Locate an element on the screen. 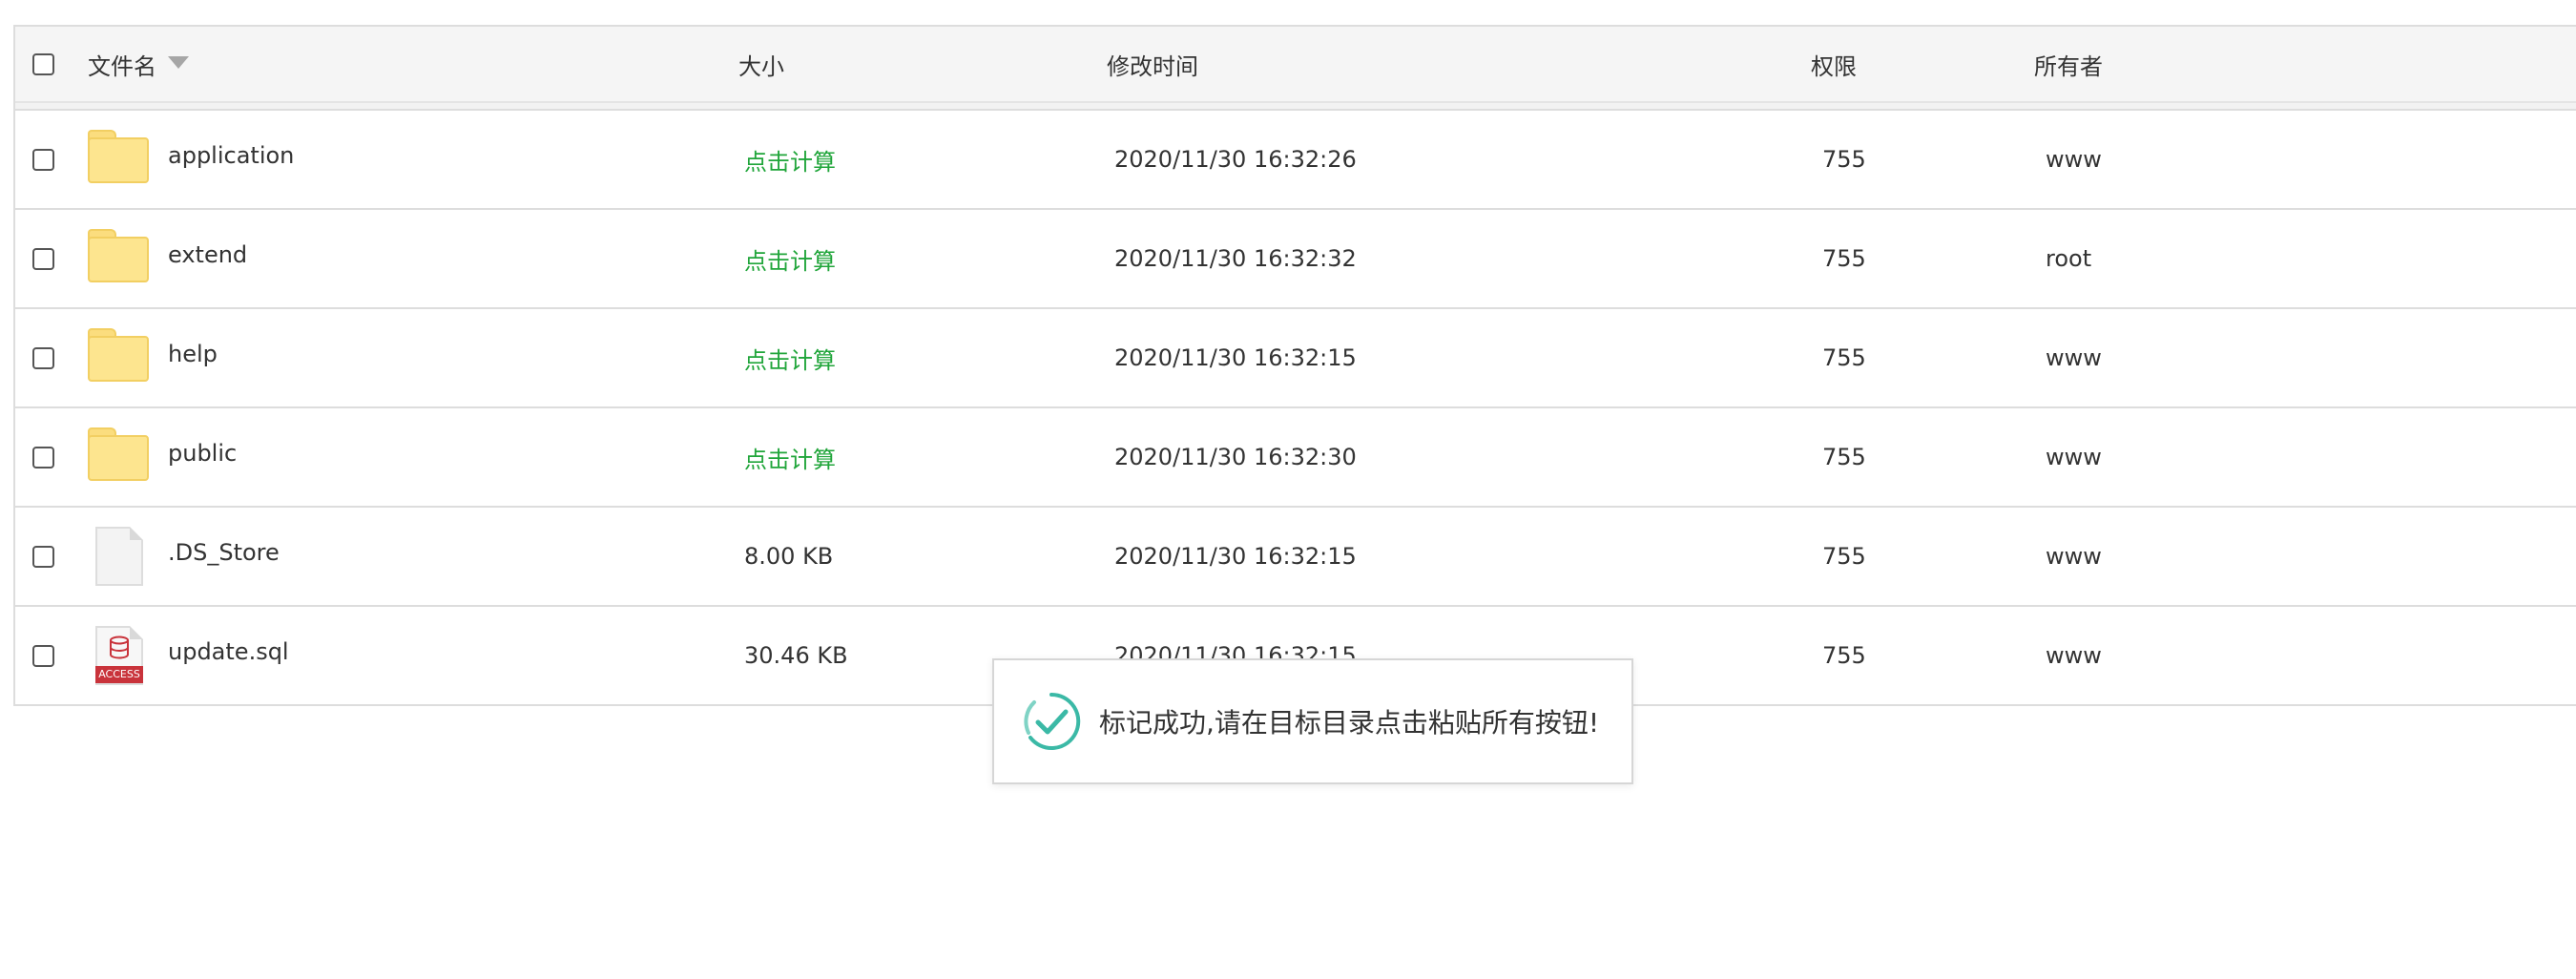 The image size is (2576, 979). row-size: 8.00 KB is located at coordinates (789, 556).